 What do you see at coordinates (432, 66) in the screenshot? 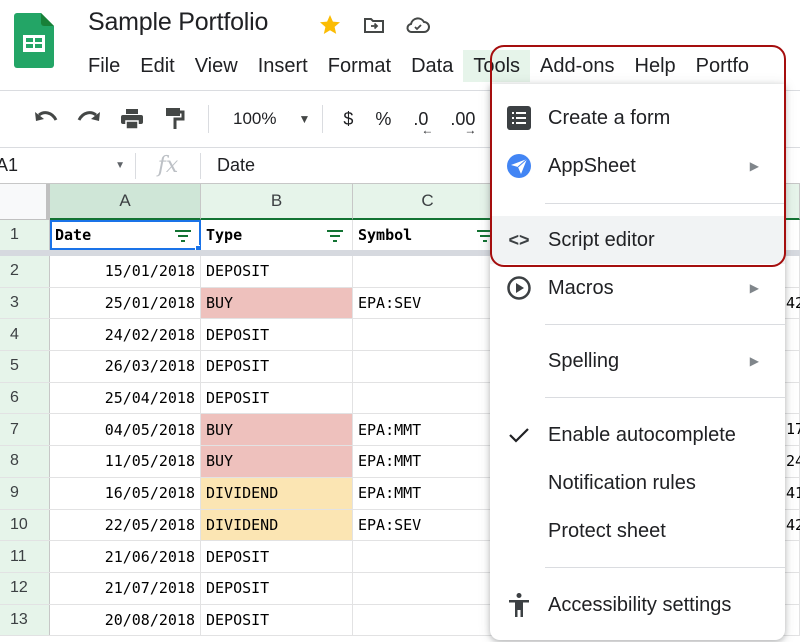
I see `menu-data: Data` at bounding box center [432, 66].